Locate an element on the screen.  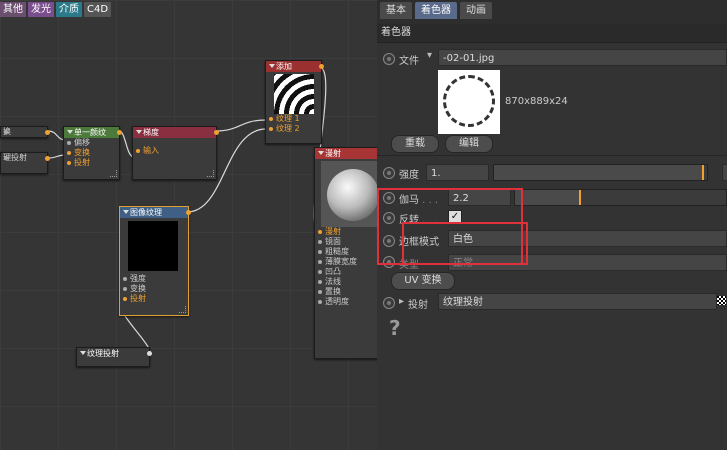
file-radio is located at coordinates (389, 59).